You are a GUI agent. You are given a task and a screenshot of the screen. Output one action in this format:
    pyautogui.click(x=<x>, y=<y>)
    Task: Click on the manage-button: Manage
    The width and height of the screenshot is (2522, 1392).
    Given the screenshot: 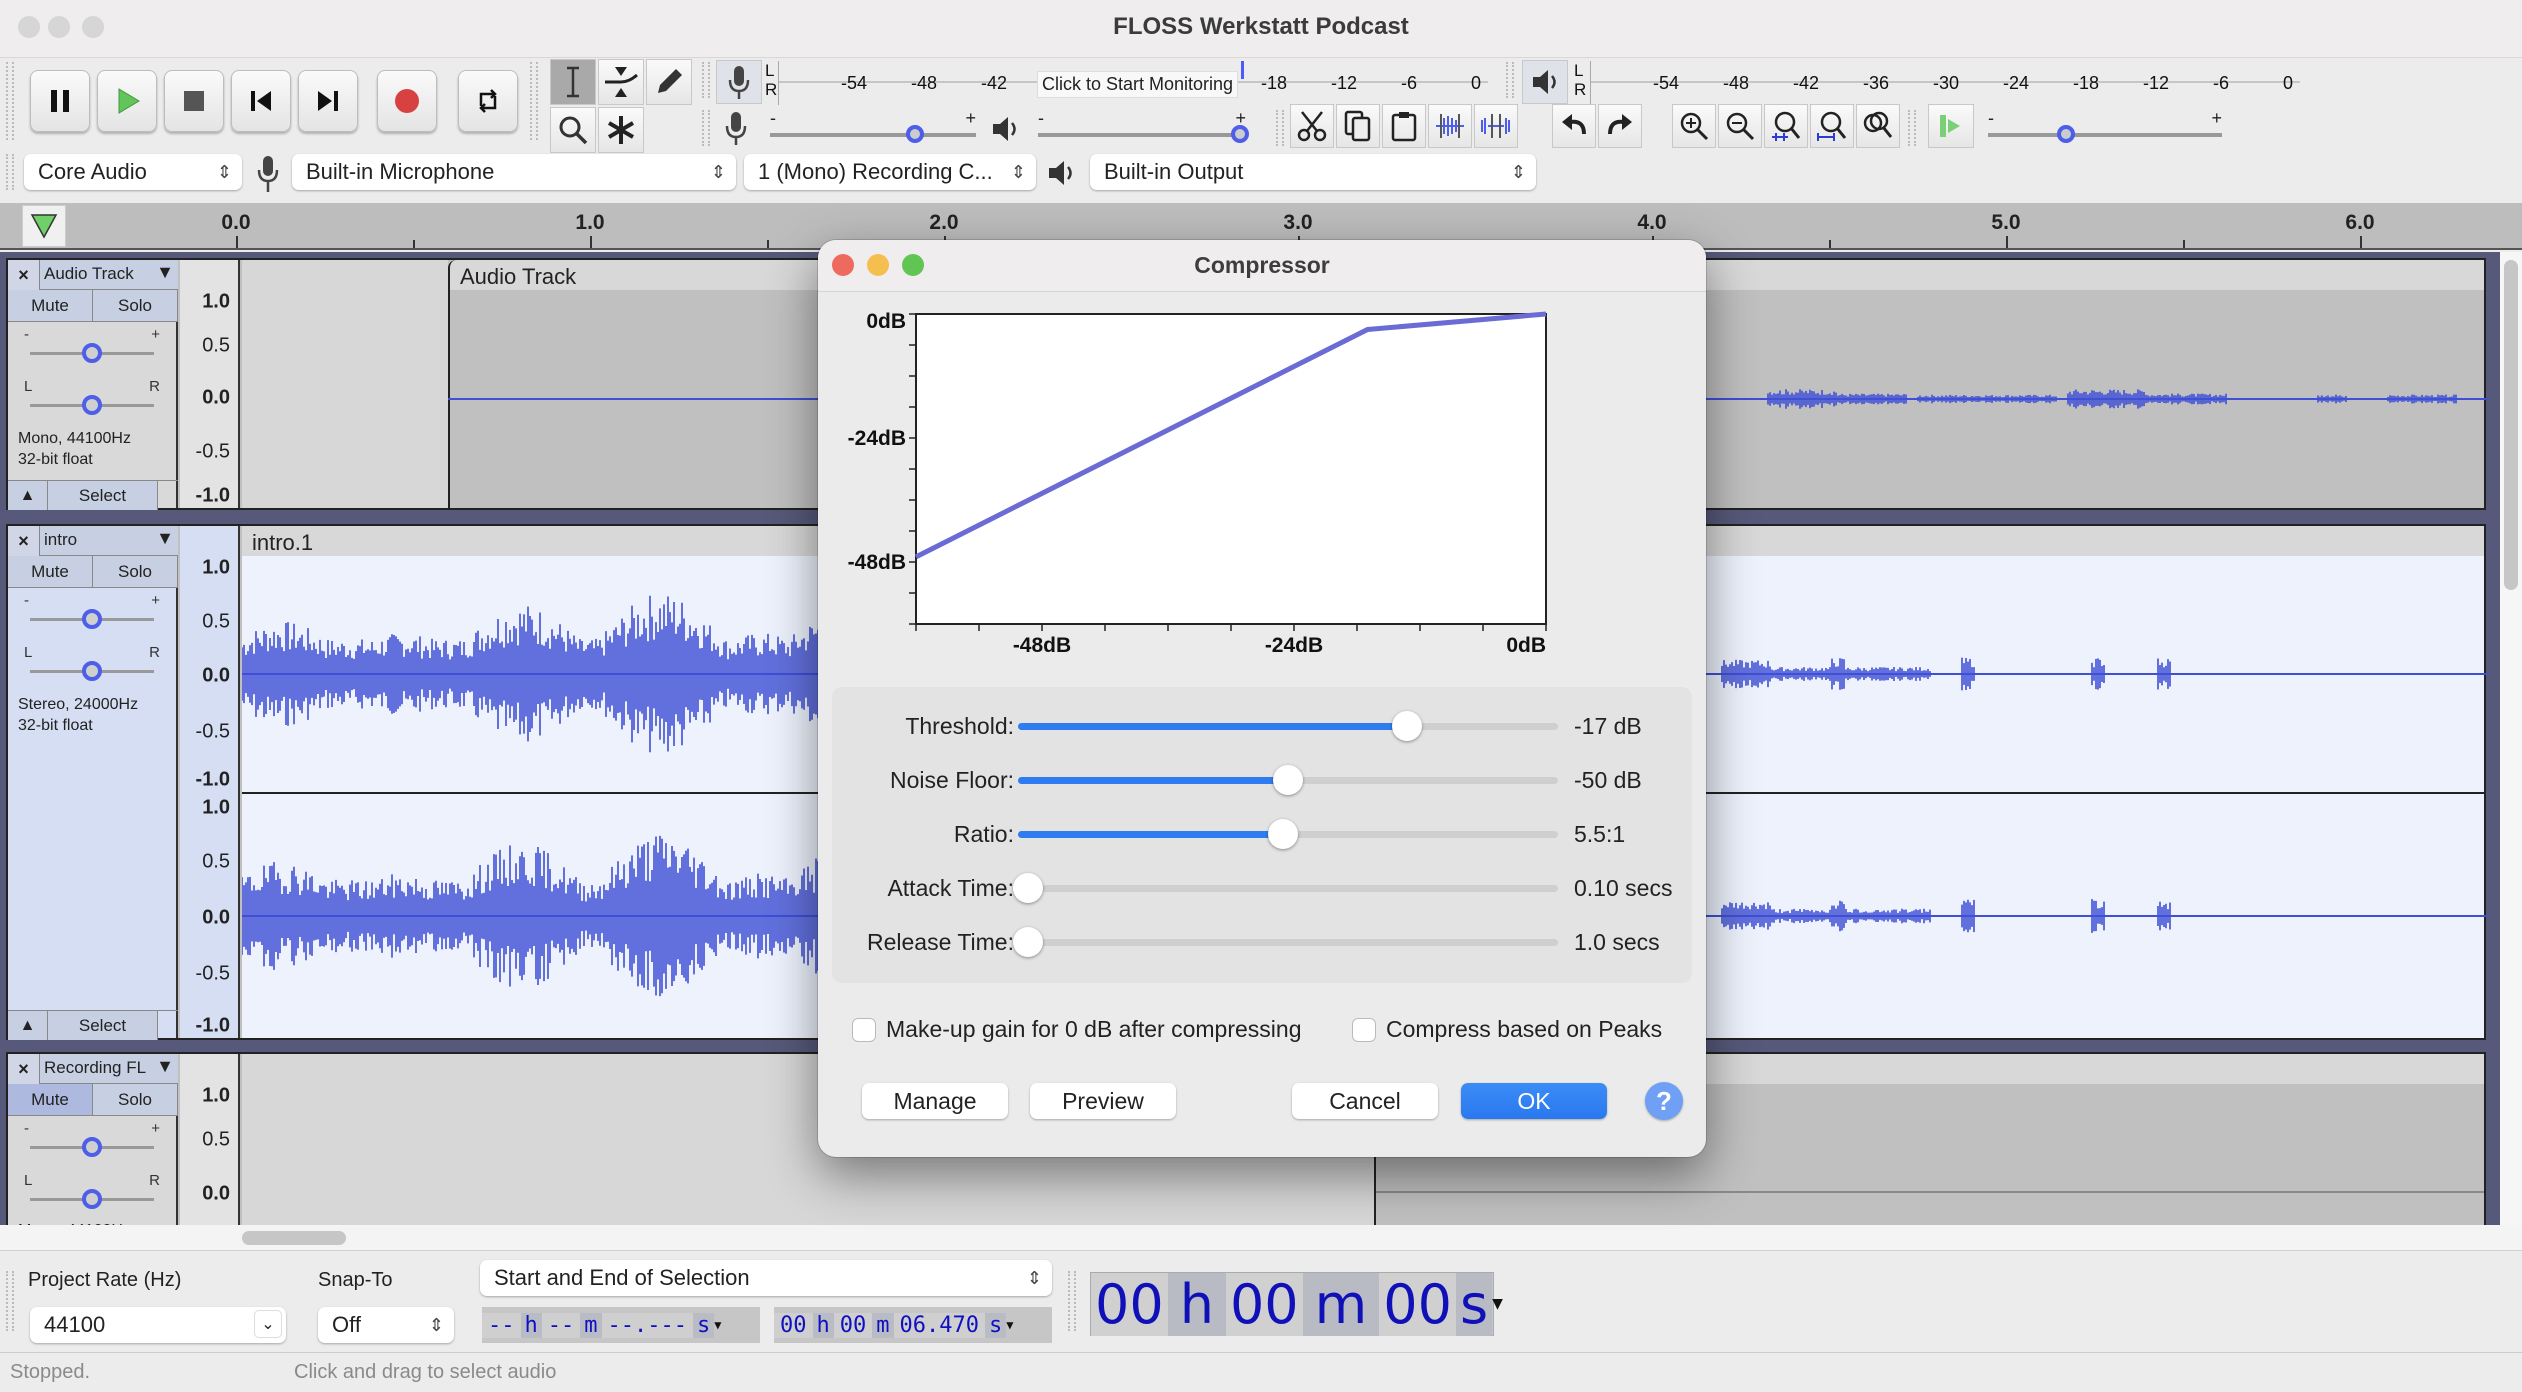 What is the action you would take?
    pyautogui.click(x=935, y=1101)
    